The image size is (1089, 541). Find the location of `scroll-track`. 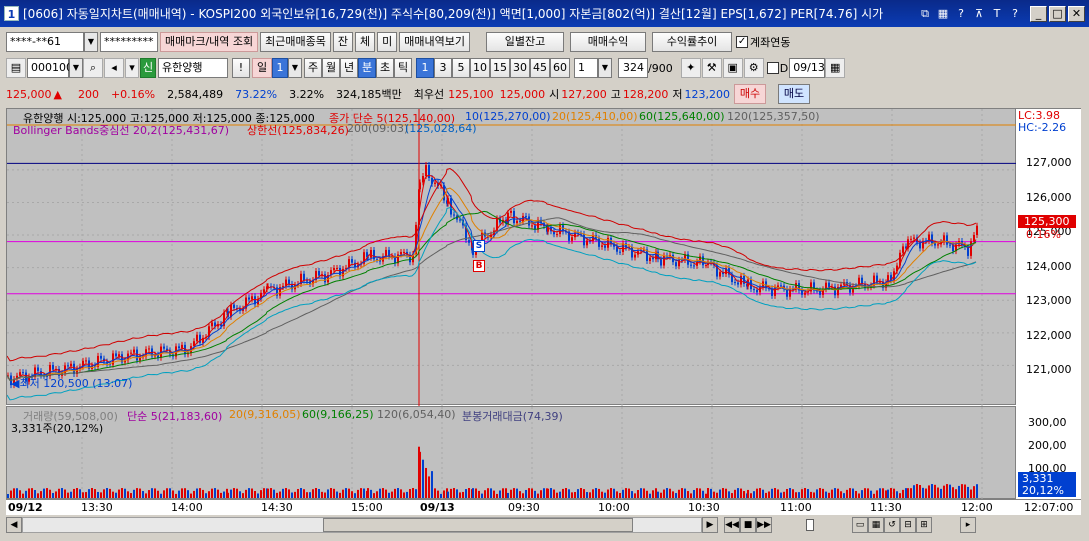

scroll-track is located at coordinates (362, 525).